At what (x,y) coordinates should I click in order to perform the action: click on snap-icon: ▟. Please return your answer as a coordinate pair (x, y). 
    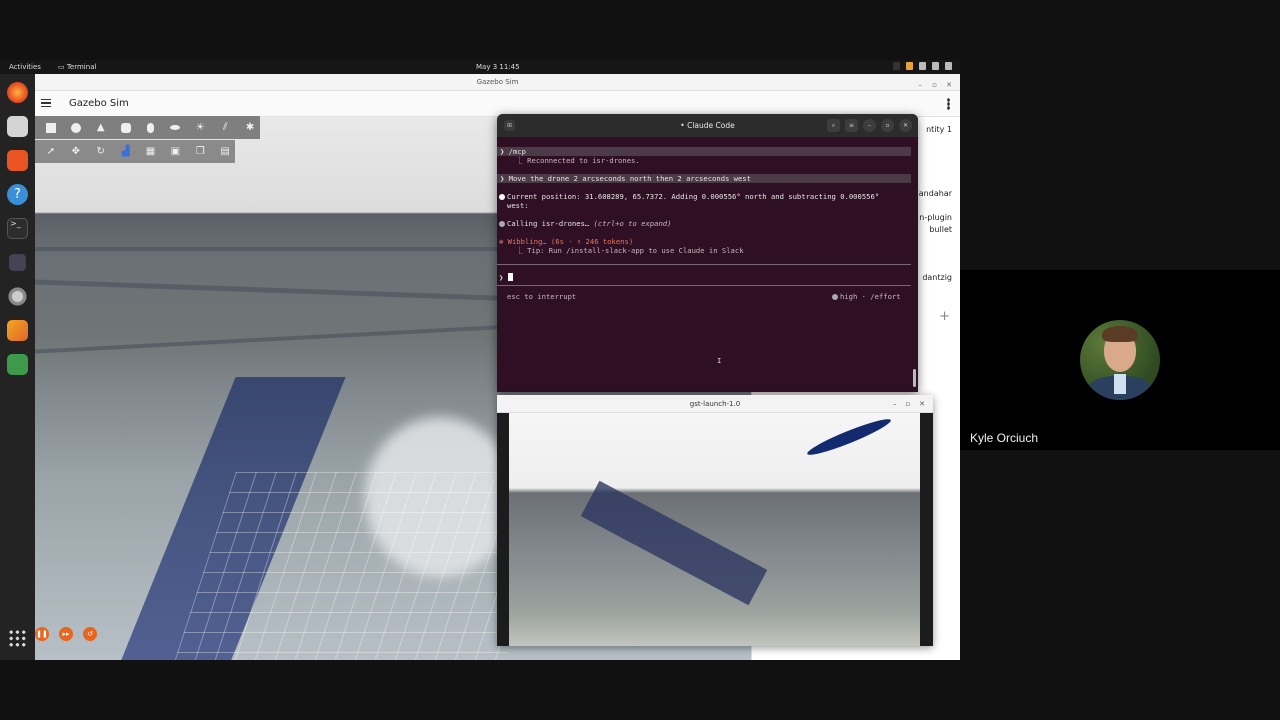
    Looking at the image, I should click on (126, 152).